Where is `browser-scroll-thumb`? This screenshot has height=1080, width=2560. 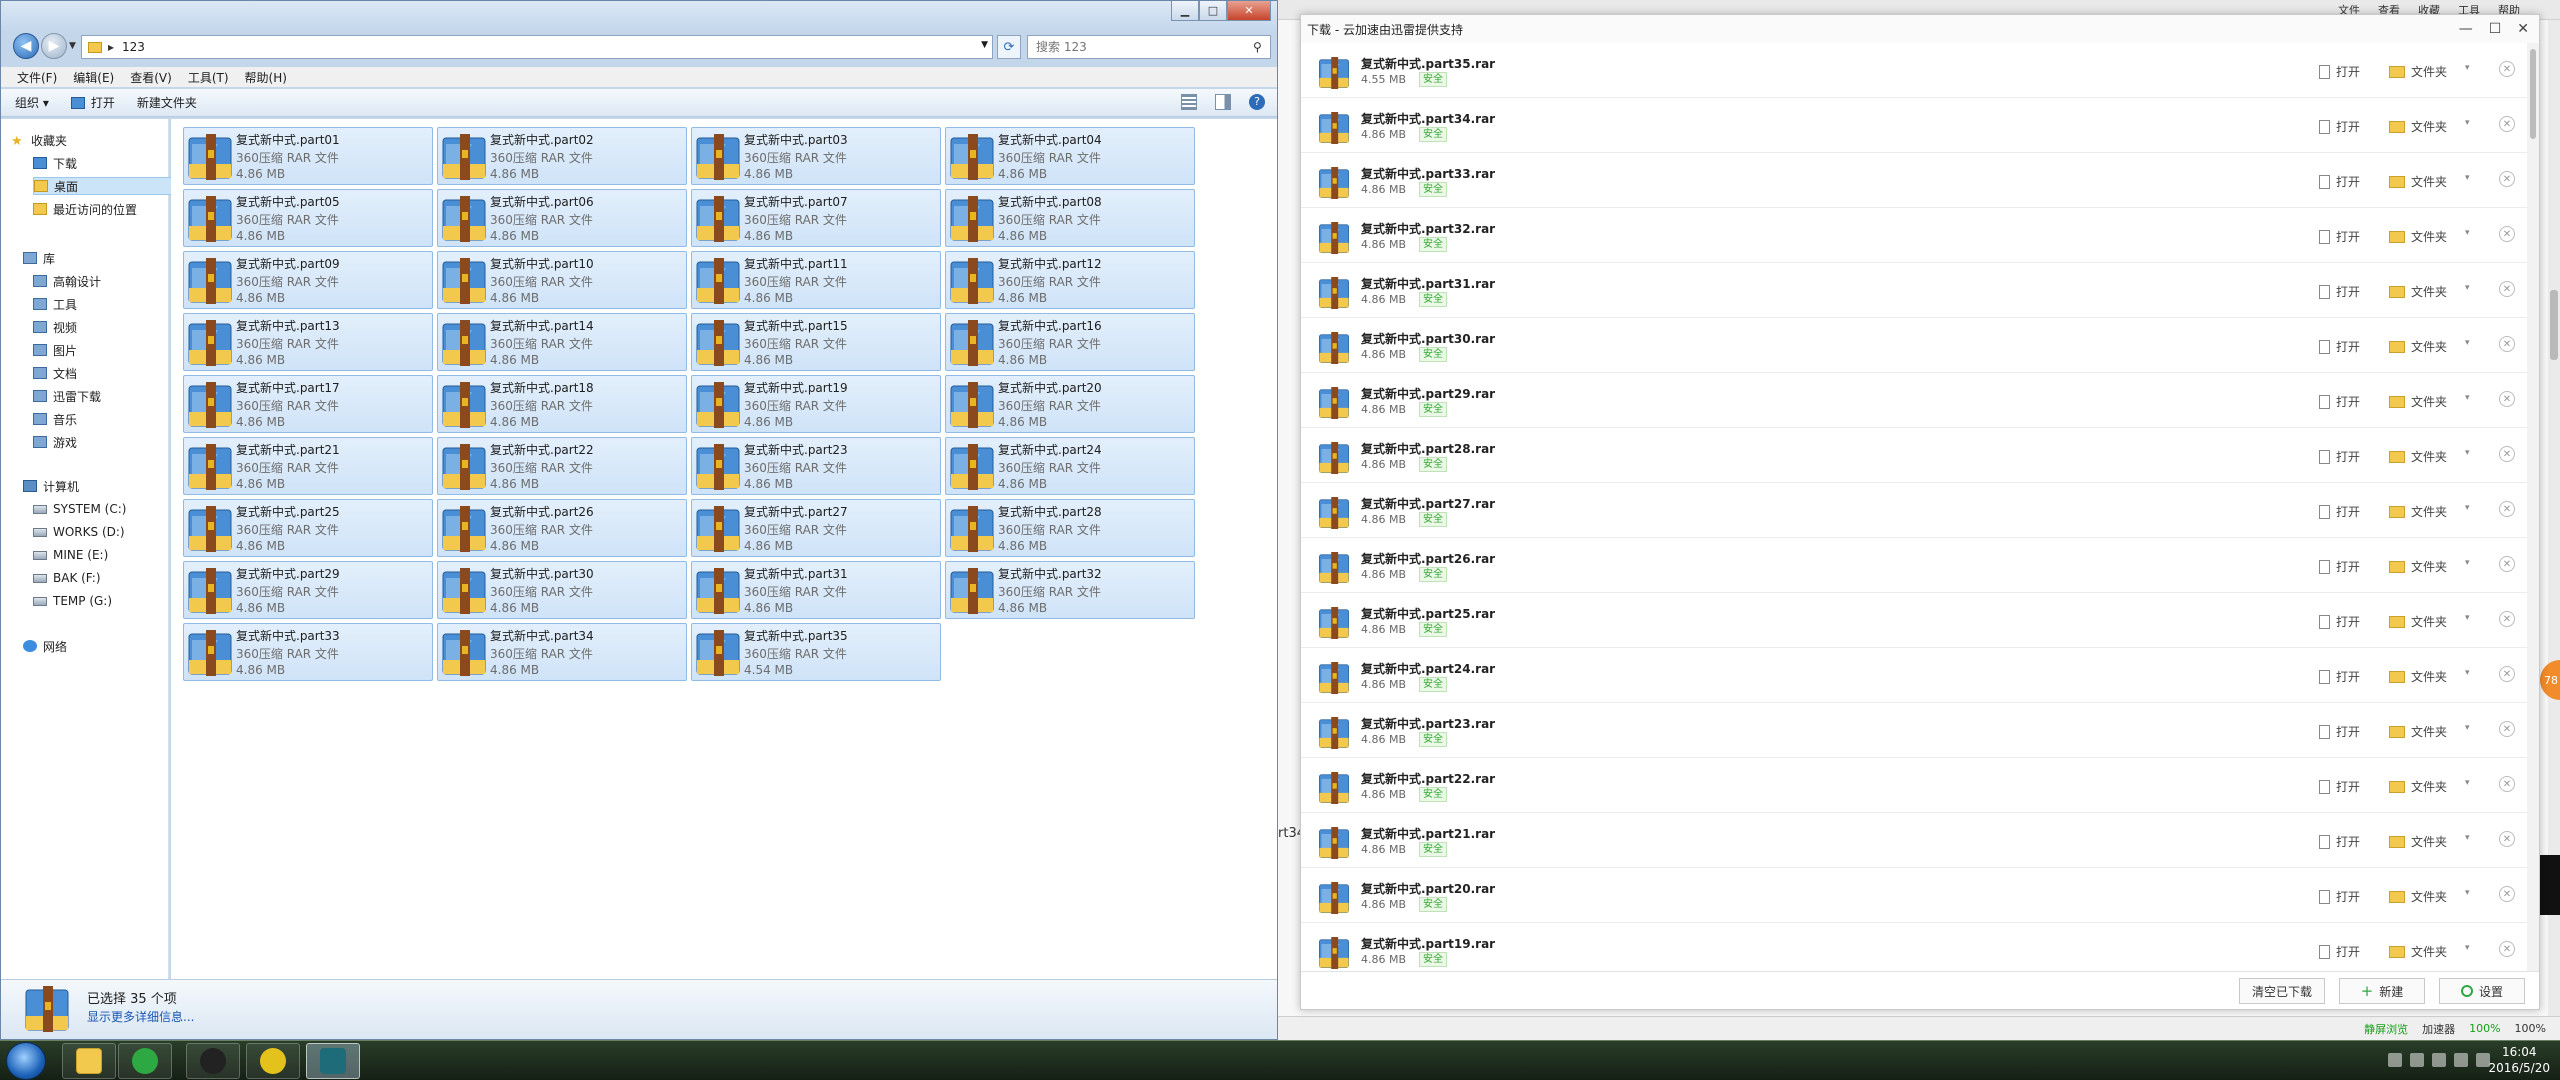 browser-scroll-thumb is located at coordinates (2554, 325).